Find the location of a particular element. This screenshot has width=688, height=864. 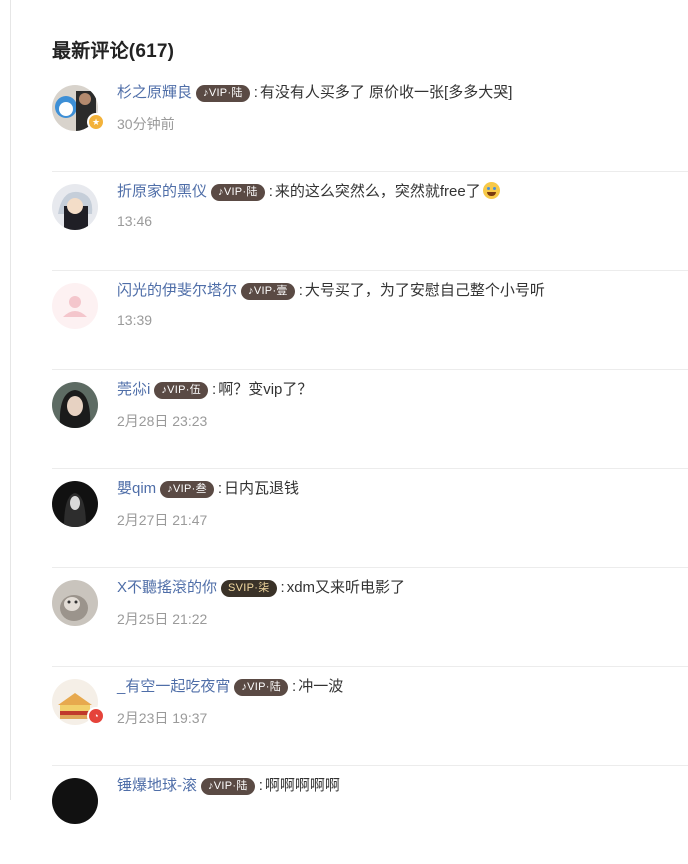

comment-text: xdm又来听电影了 is located at coordinates (346, 587).